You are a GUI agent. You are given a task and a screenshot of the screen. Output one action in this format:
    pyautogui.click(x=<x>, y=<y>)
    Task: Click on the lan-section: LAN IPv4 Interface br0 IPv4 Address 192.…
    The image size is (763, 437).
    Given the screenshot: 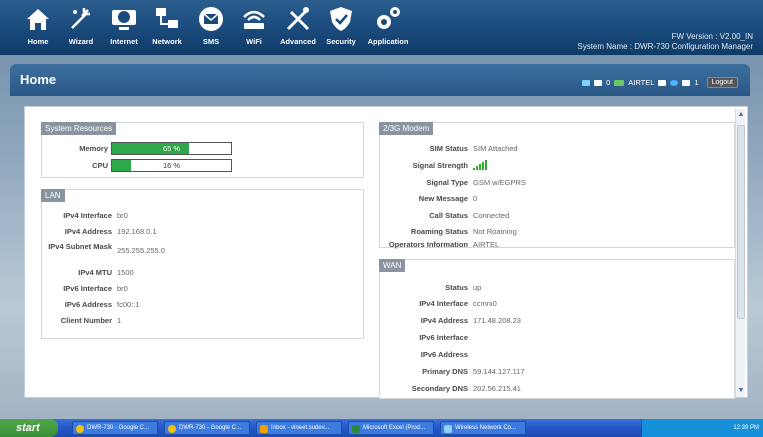 What is the action you would take?
    pyautogui.click(x=202, y=264)
    